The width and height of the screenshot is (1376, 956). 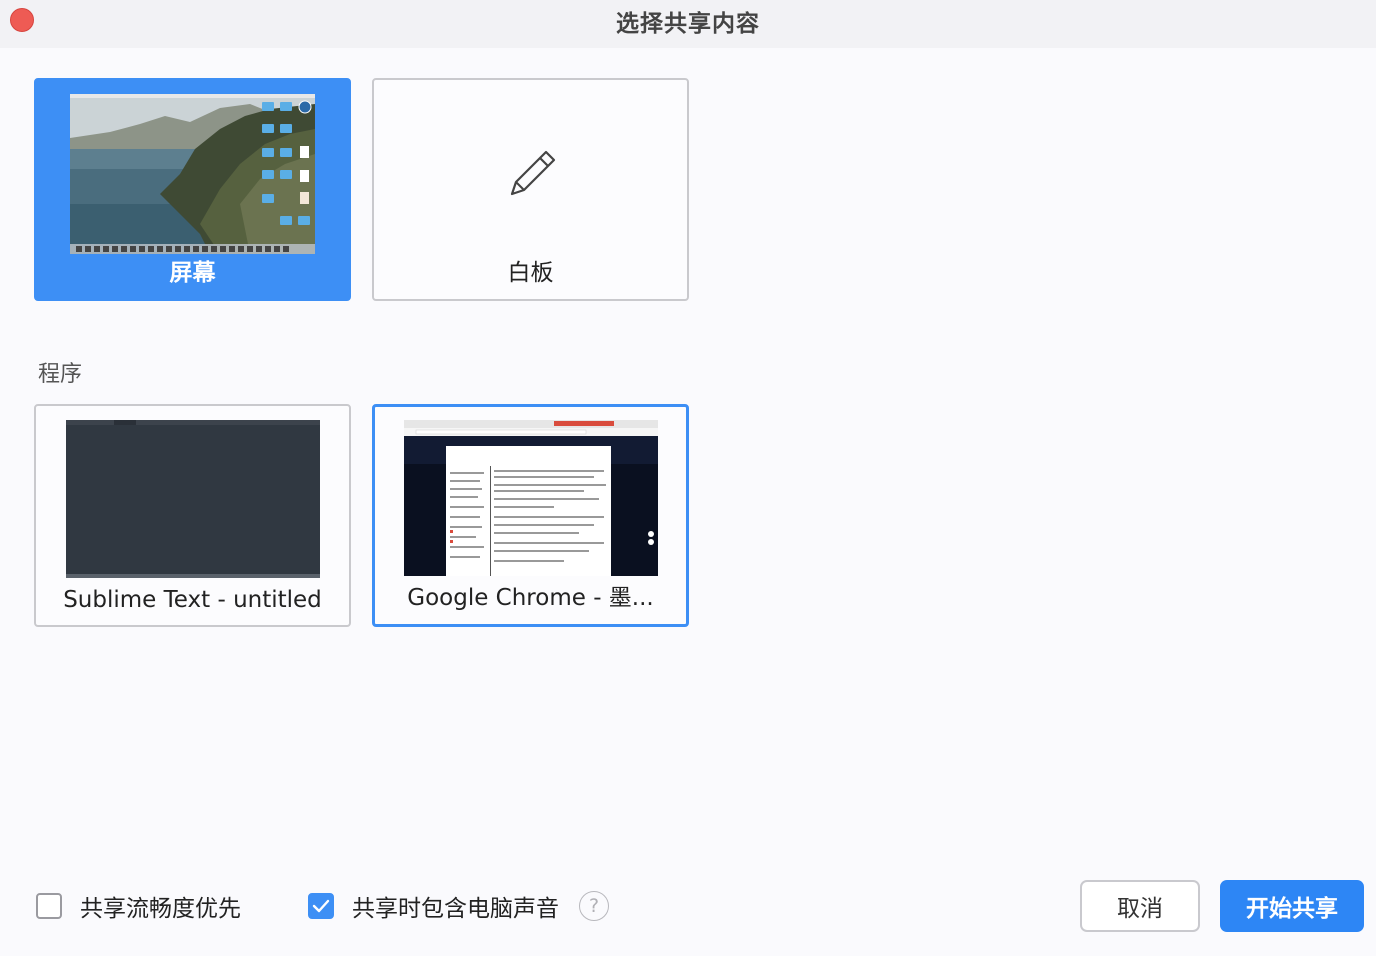 What do you see at coordinates (193, 499) in the screenshot?
I see `sublime-text-thumbnail` at bounding box center [193, 499].